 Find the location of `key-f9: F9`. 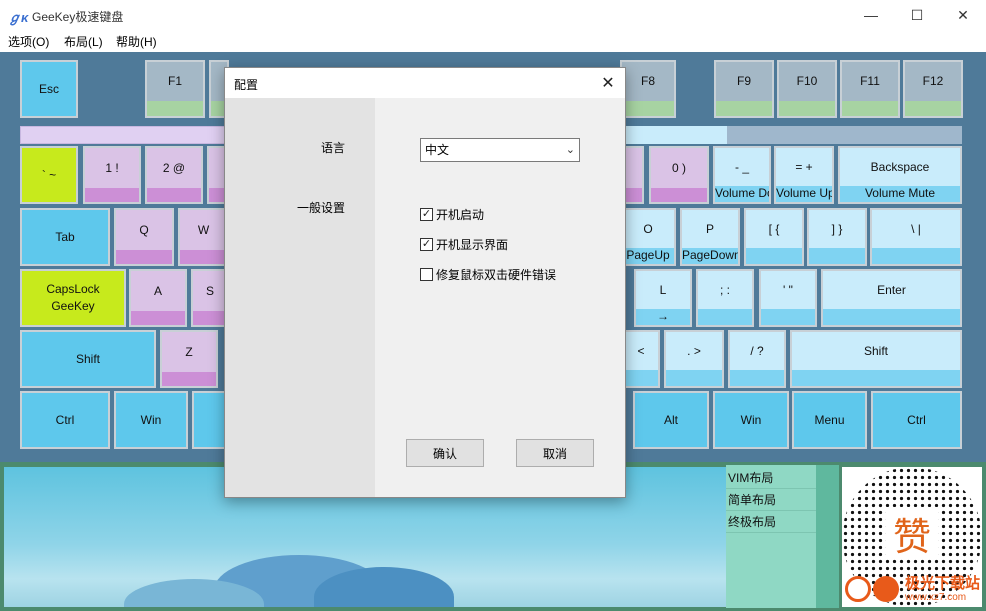

key-f9: F9 is located at coordinates (744, 89).